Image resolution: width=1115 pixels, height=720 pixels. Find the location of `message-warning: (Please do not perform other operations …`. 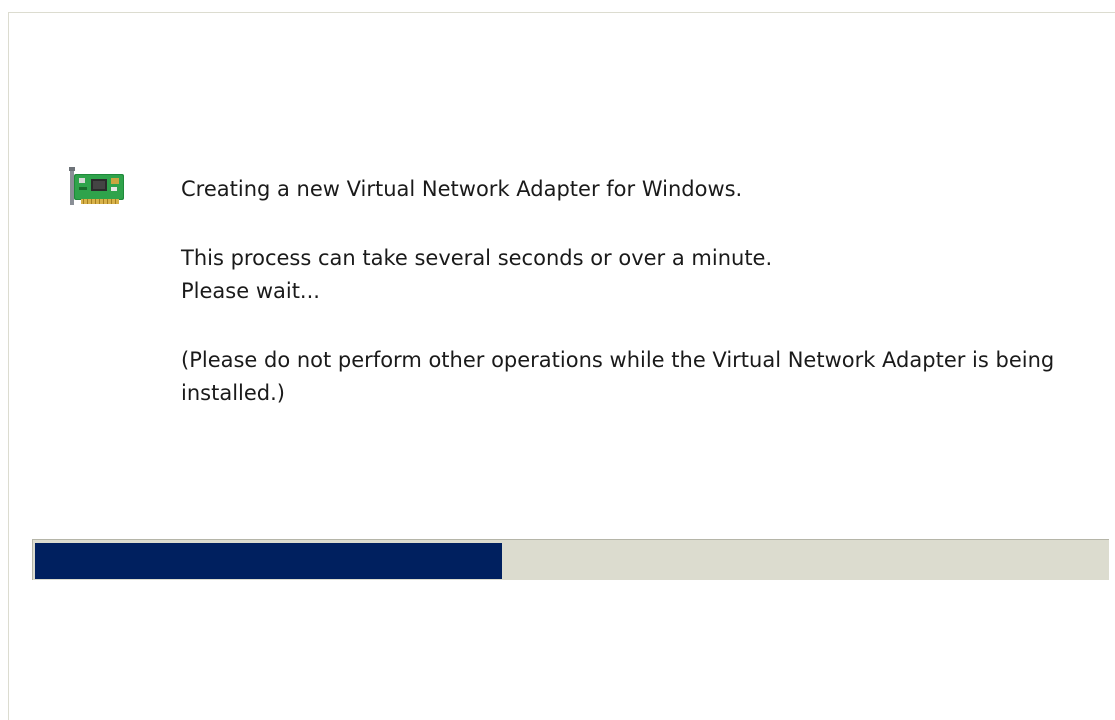

message-warning: (Please do not perform other operations … is located at coordinates (618, 376).